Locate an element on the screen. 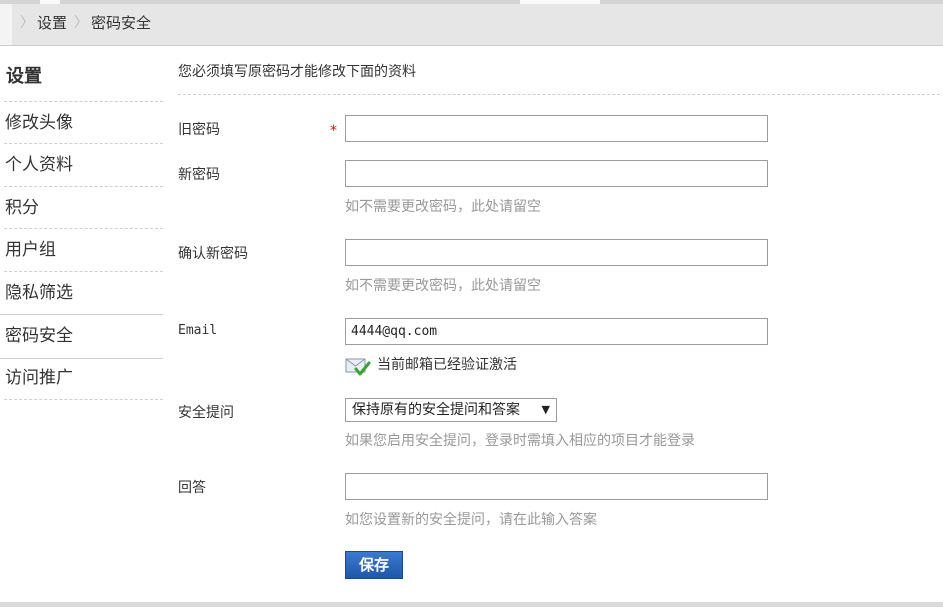 The image size is (943, 607). form-notice: 您必须填写原密码才能修改下面的资料 is located at coordinates (297, 72).